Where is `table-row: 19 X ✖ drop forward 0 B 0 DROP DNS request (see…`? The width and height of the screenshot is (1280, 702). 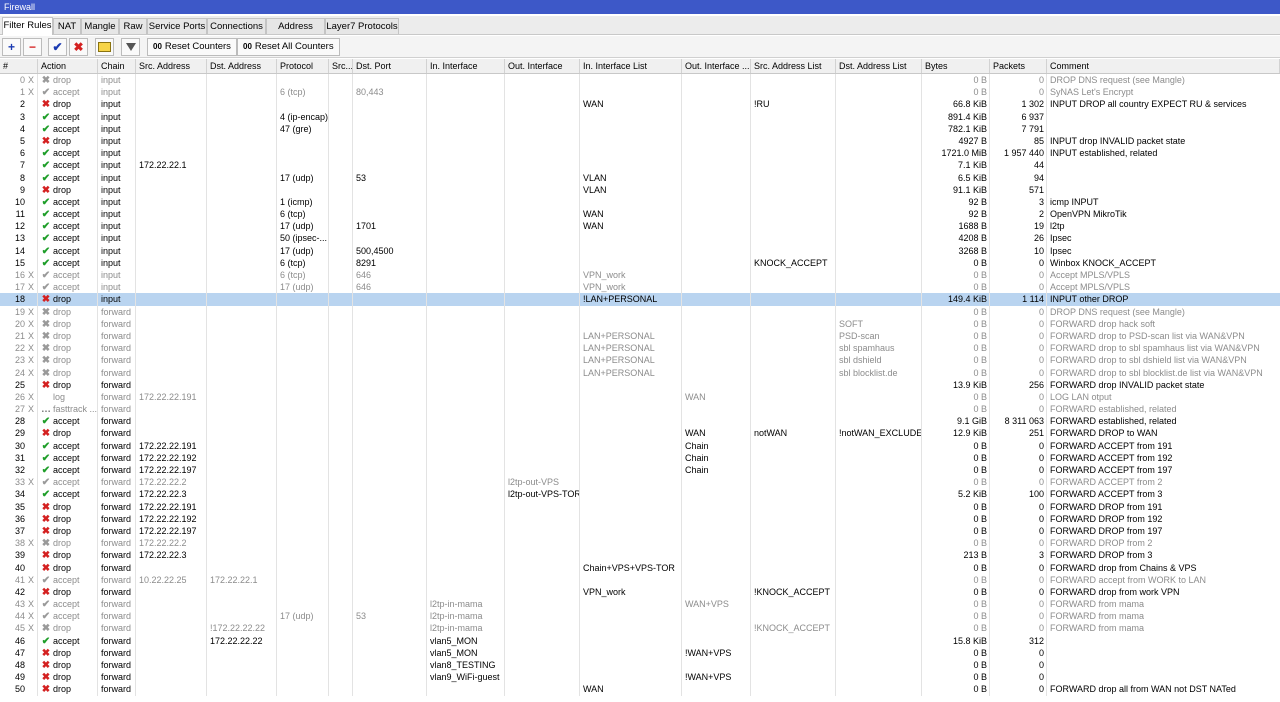
table-row: 19 X ✖ drop forward 0 B 0 DROP DNS request (see… is located at coordinates (640, 312).